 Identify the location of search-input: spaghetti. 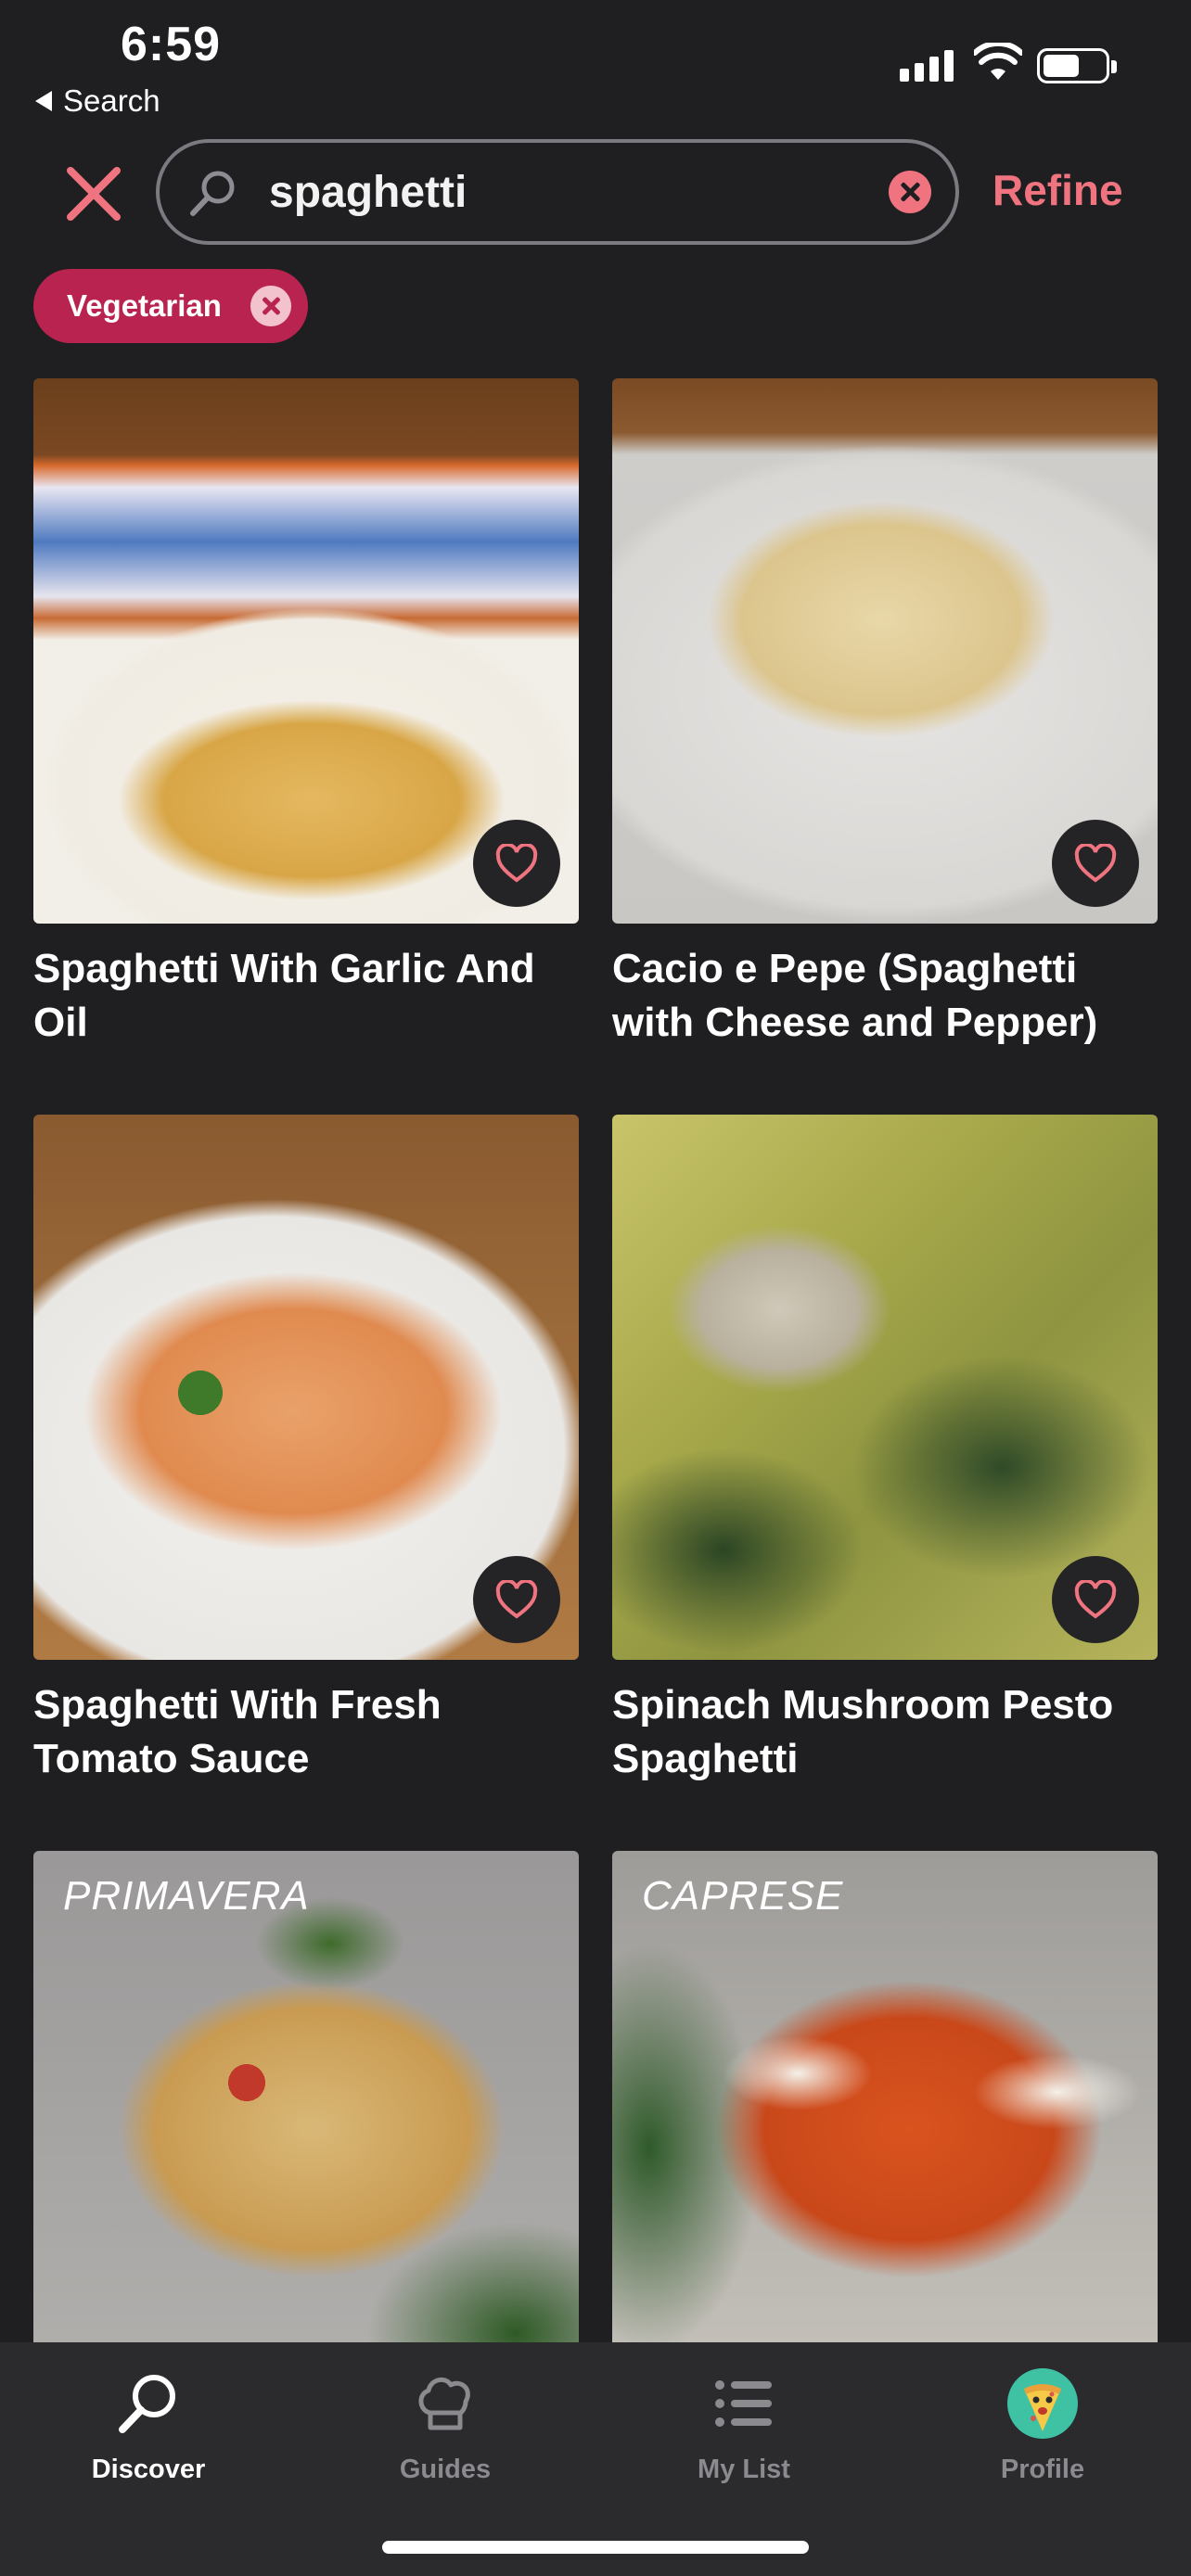
(558, 192).